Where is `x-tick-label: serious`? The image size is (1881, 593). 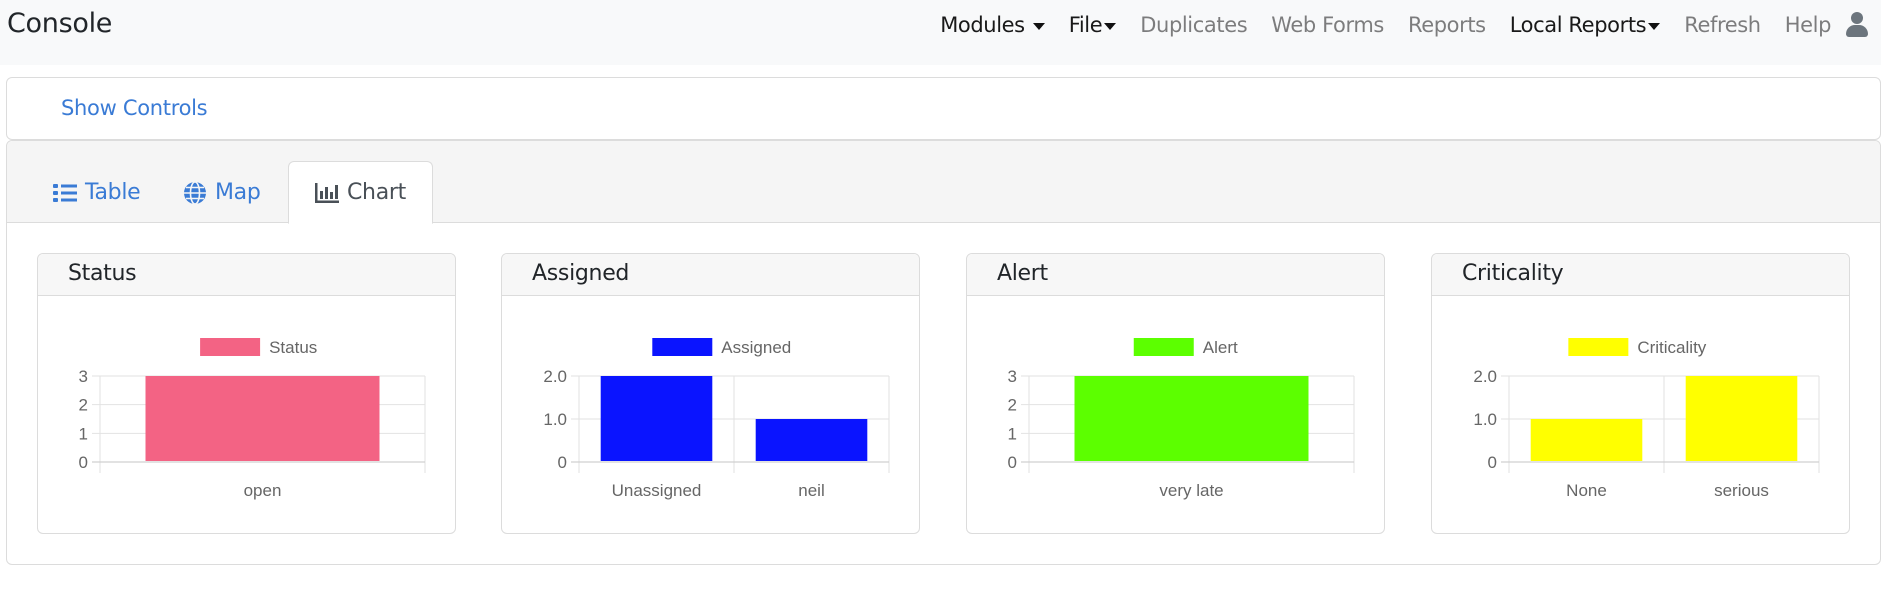 x-tick-label: serious is located at coordinates (1741, 490).